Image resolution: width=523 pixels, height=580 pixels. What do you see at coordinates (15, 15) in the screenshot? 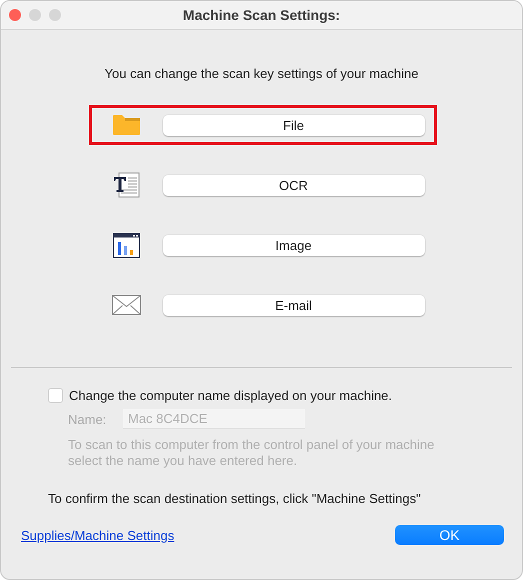
I see `close-button` at bounding box center [15, 15].